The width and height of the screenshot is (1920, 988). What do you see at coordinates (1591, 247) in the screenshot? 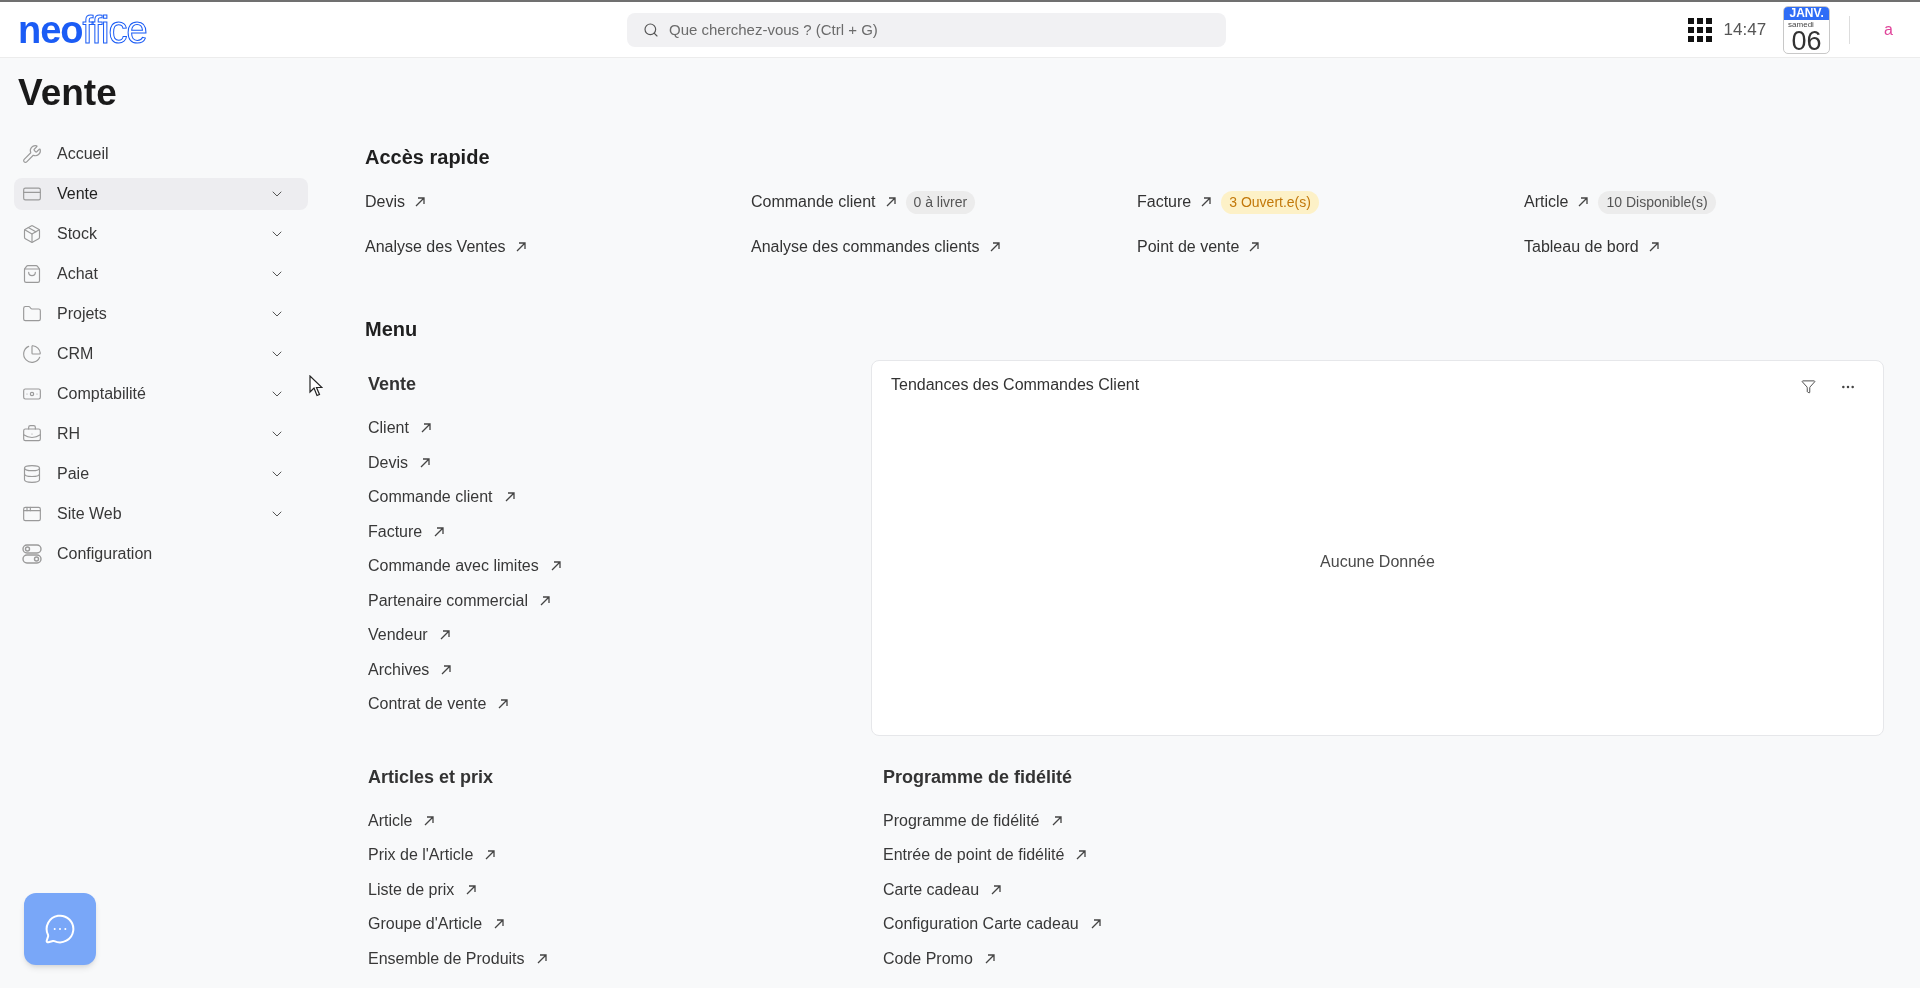
I see `quick-link: Tableau de bord` at bounding box center [1591, 247].